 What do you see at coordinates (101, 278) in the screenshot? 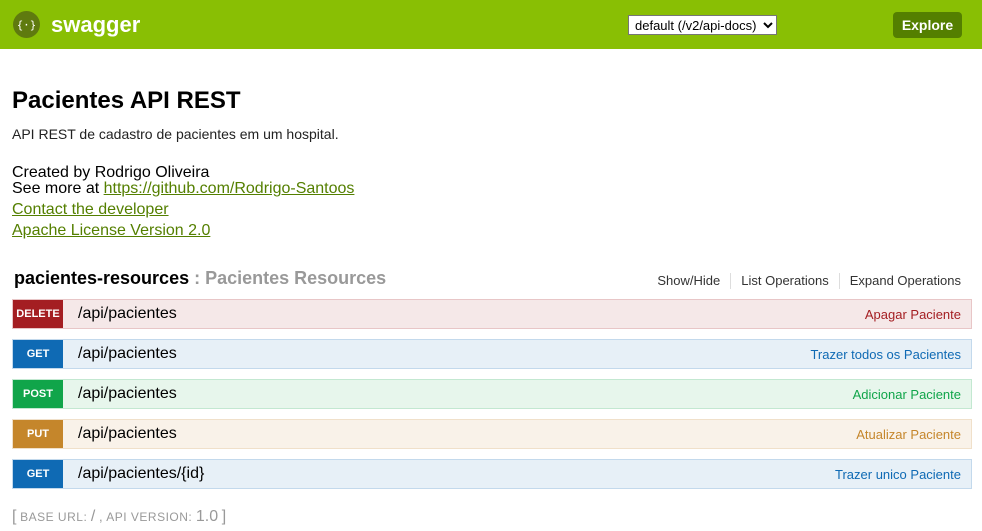
I see `resource-name-link: pacientes-resources` at bounding box center [101, 278].